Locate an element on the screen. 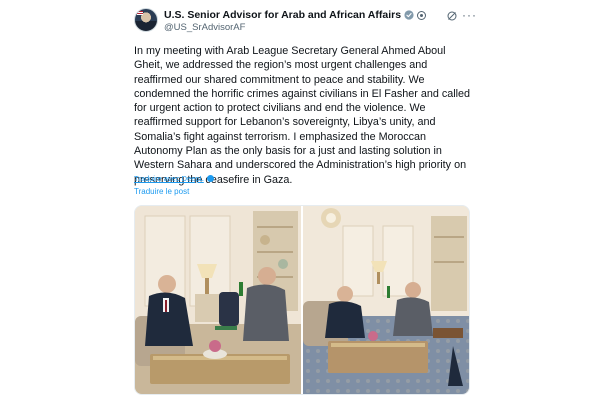  flag-icon is located at coordinates (140, 13).